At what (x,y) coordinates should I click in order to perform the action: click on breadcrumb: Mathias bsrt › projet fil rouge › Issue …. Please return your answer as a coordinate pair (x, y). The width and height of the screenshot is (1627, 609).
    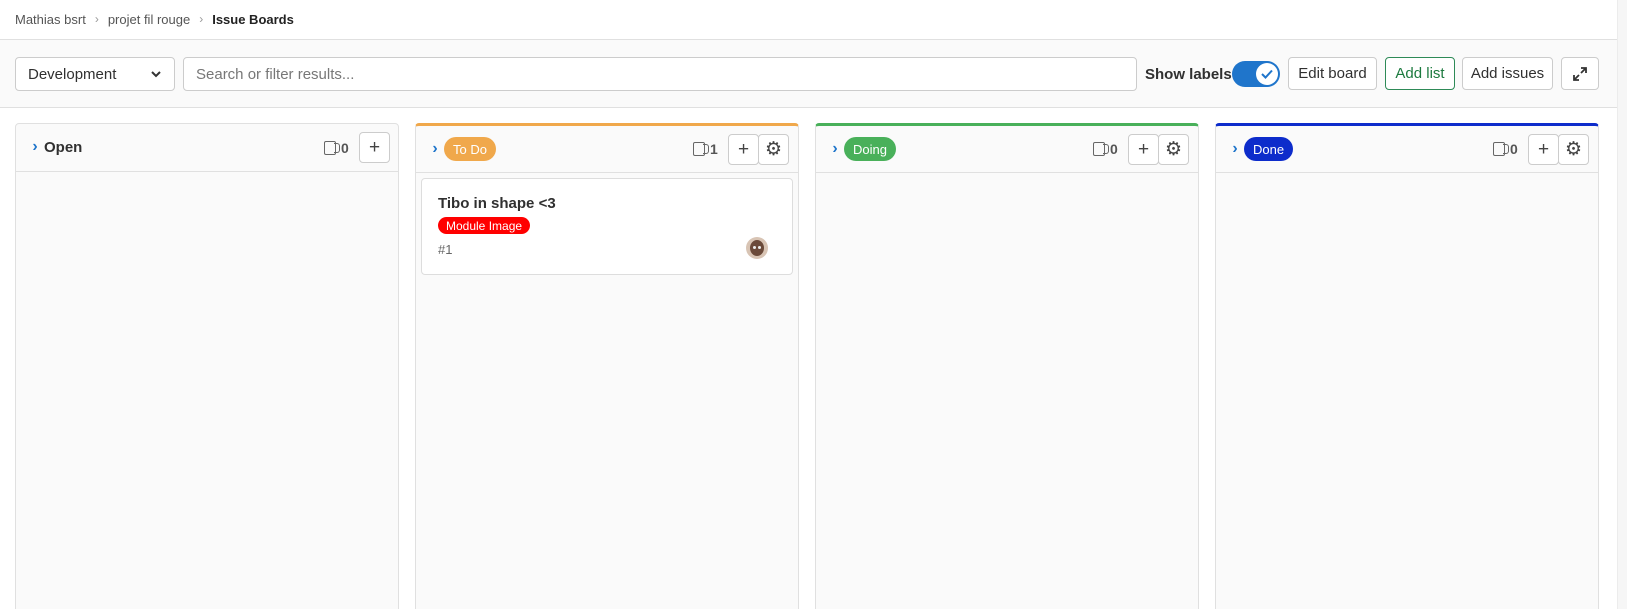
    Looking at the image, I should click on (154, 19).